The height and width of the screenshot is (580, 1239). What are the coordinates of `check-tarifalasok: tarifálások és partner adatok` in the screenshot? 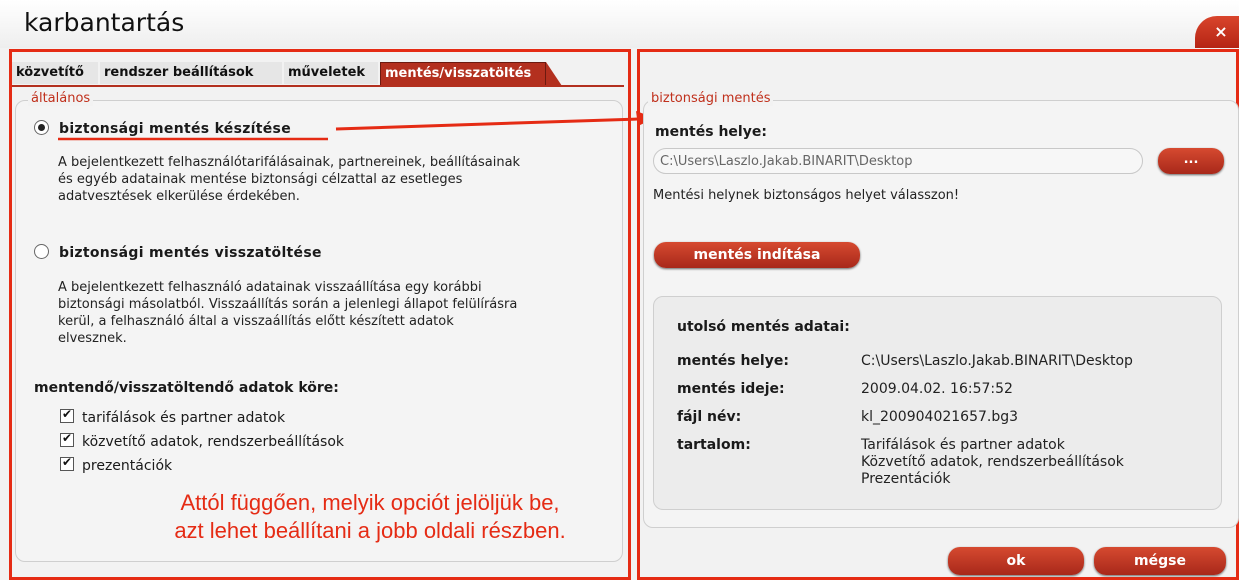 It's located at (173, 416).